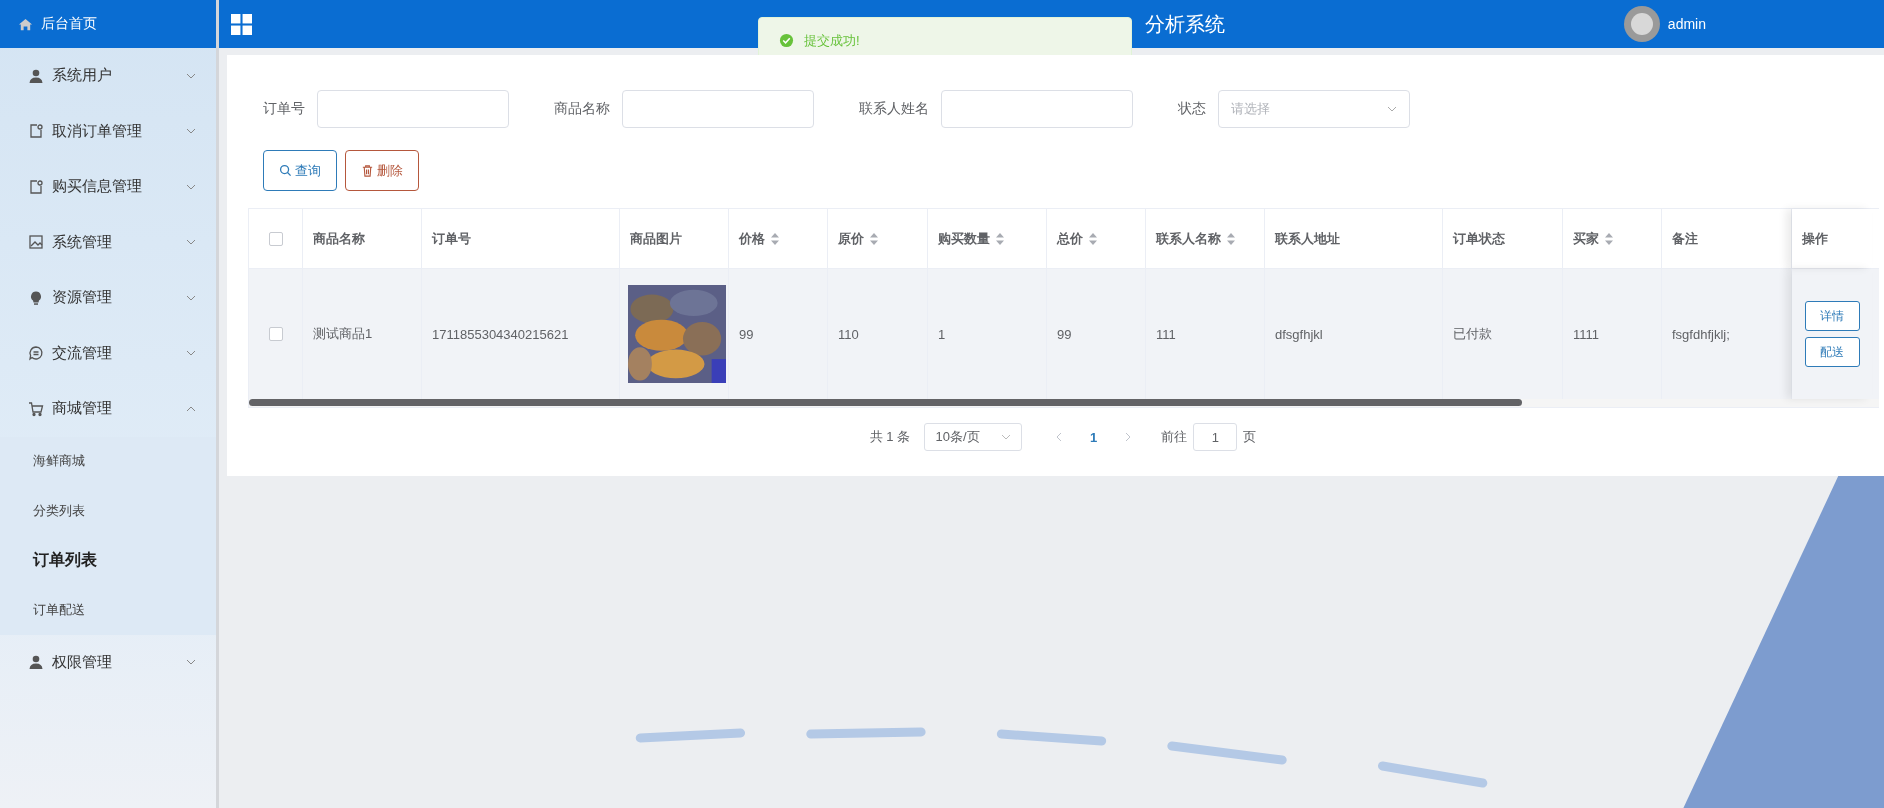  Describe the element at coordinates (848, 334) in the screenshot. I see `table-cell: 110` at that location.